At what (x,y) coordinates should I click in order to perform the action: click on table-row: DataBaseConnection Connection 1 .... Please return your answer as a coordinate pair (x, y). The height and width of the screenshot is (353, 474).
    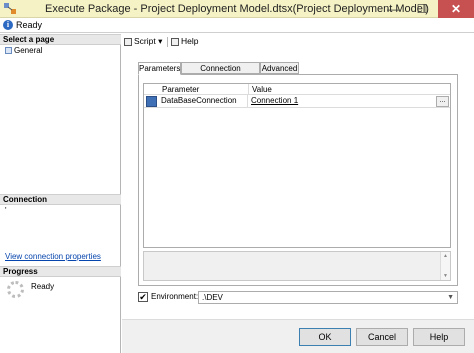
    Looking at the image, I should click on (297, 101).